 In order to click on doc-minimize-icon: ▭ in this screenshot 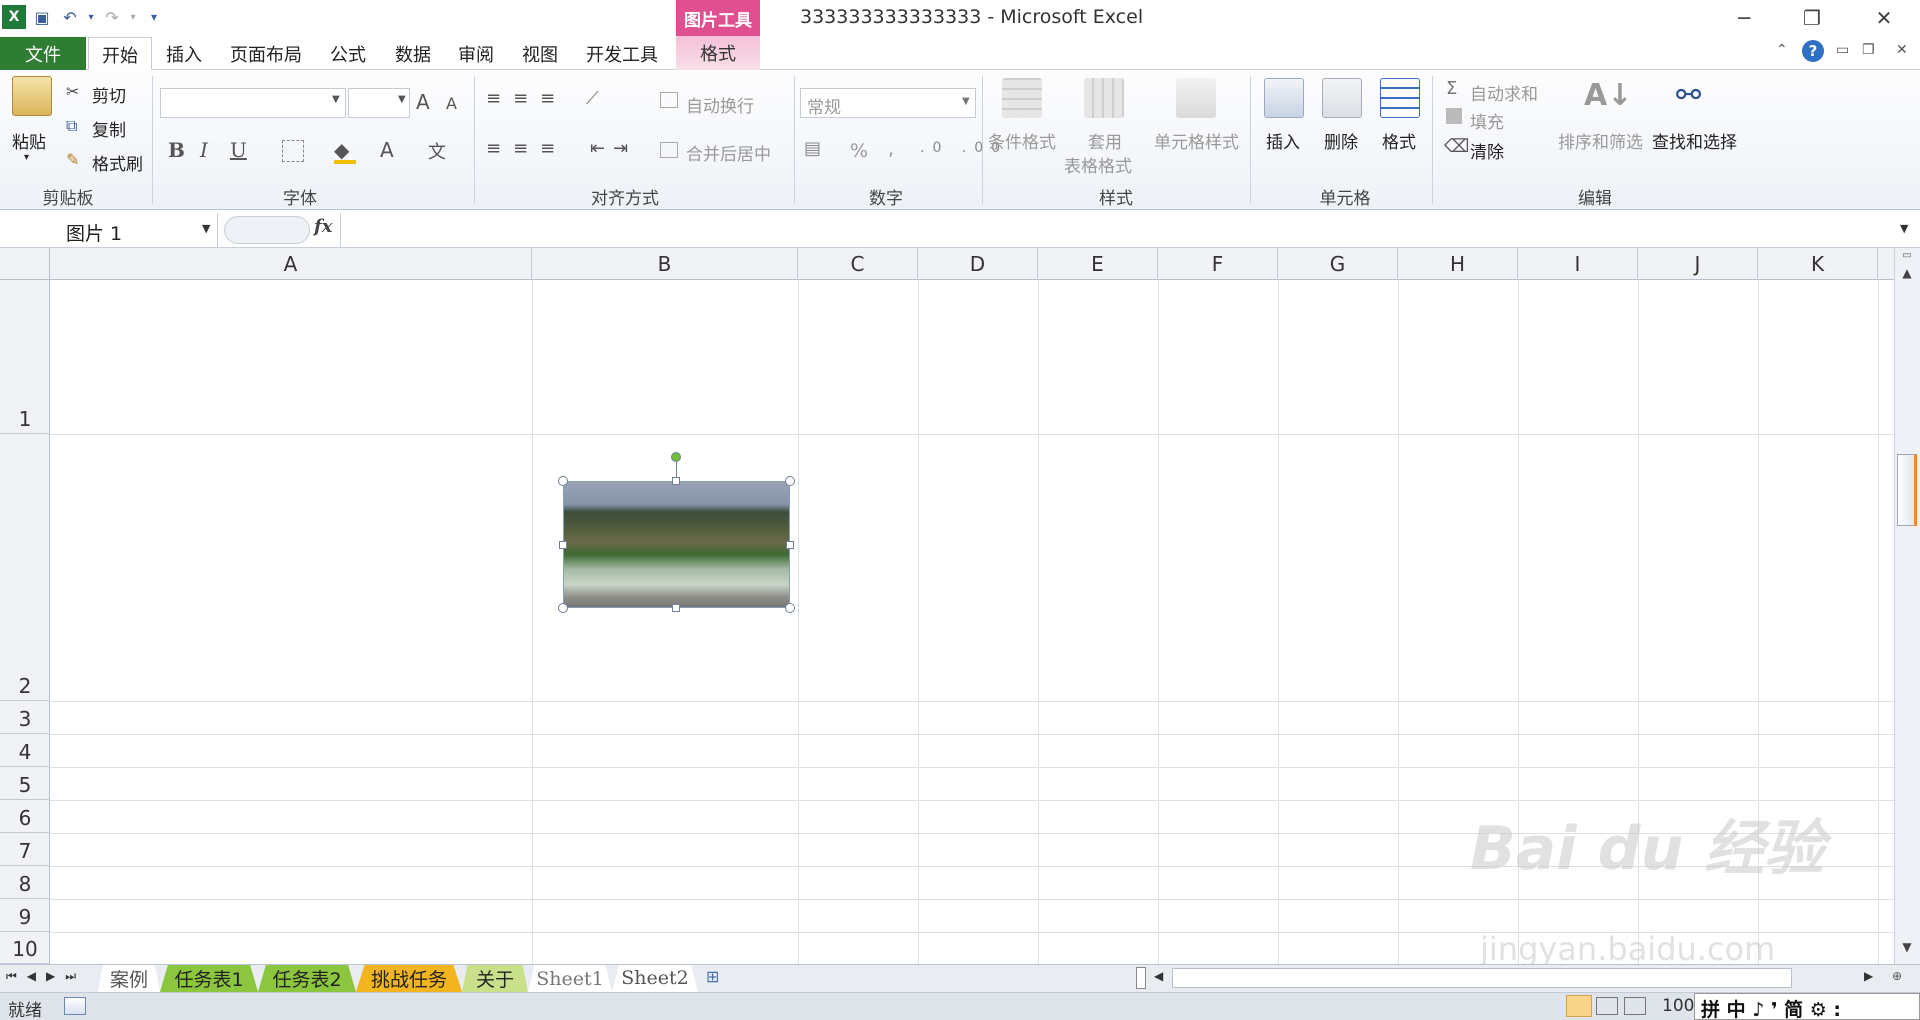, I will do `click(1842, 50)`.